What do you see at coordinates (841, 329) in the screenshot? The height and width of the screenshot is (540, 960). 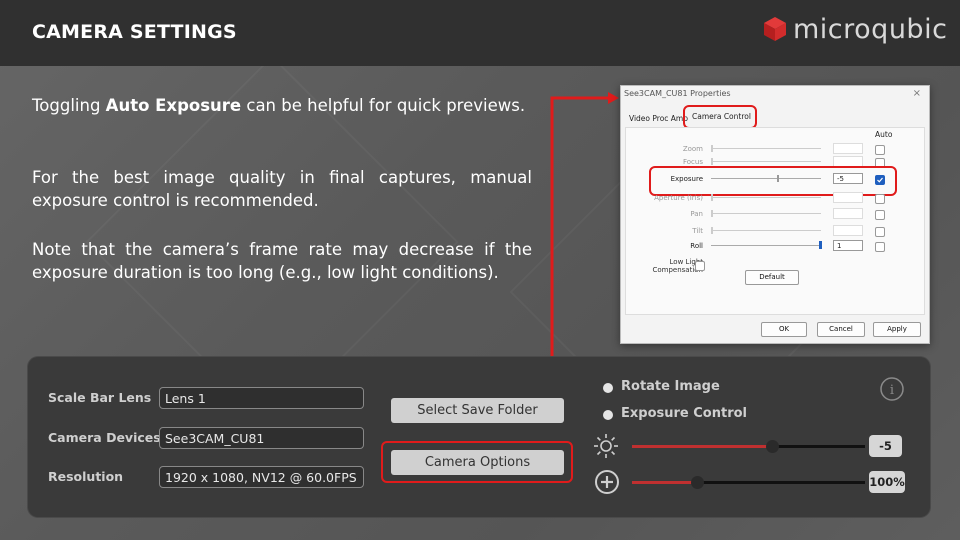 I see `cancel-button: Cancel` at bounding box center [841, 329].